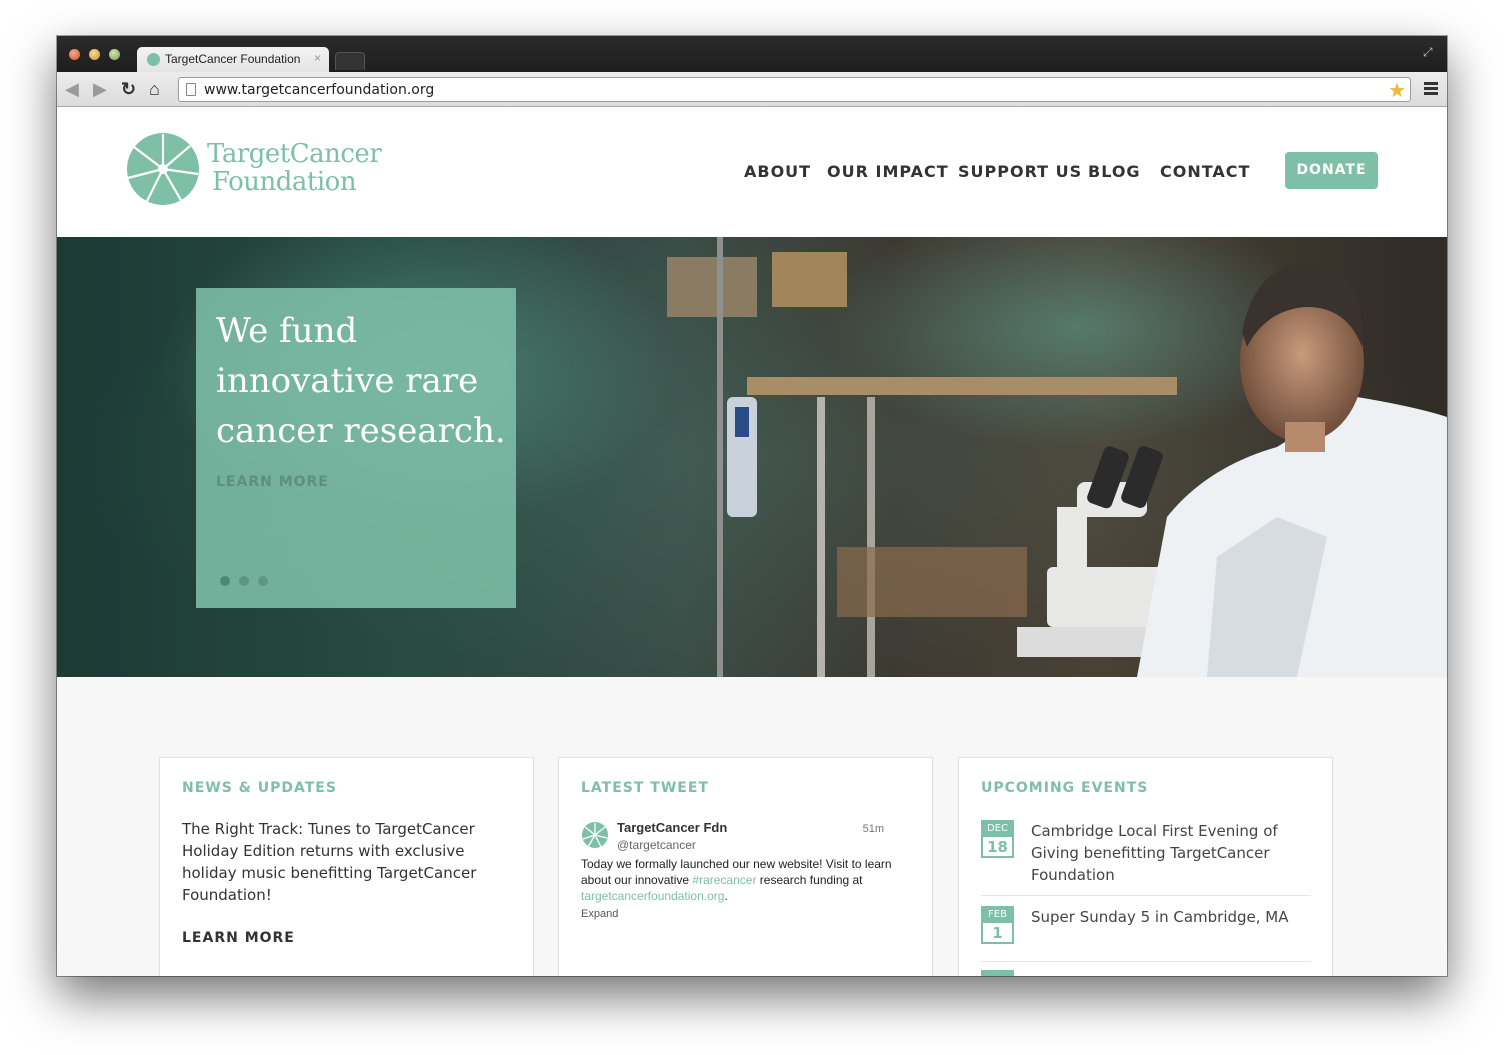  I want to click on twitter-avatar, so click(595, 835).